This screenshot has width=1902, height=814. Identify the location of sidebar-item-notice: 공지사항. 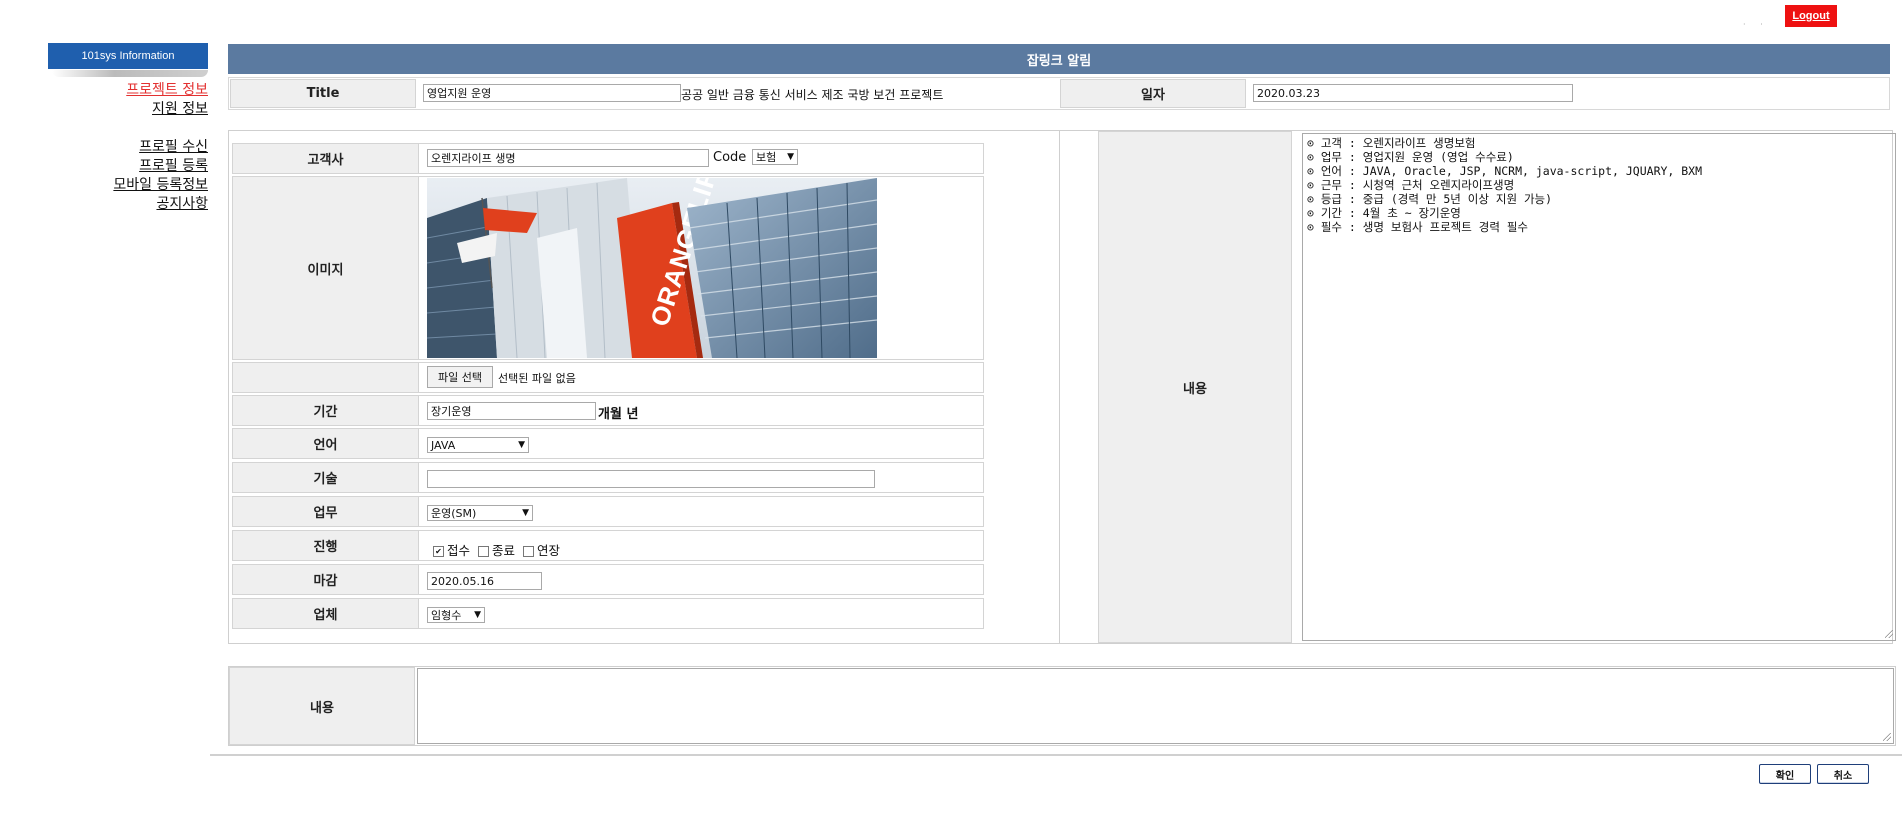
(182, 203).